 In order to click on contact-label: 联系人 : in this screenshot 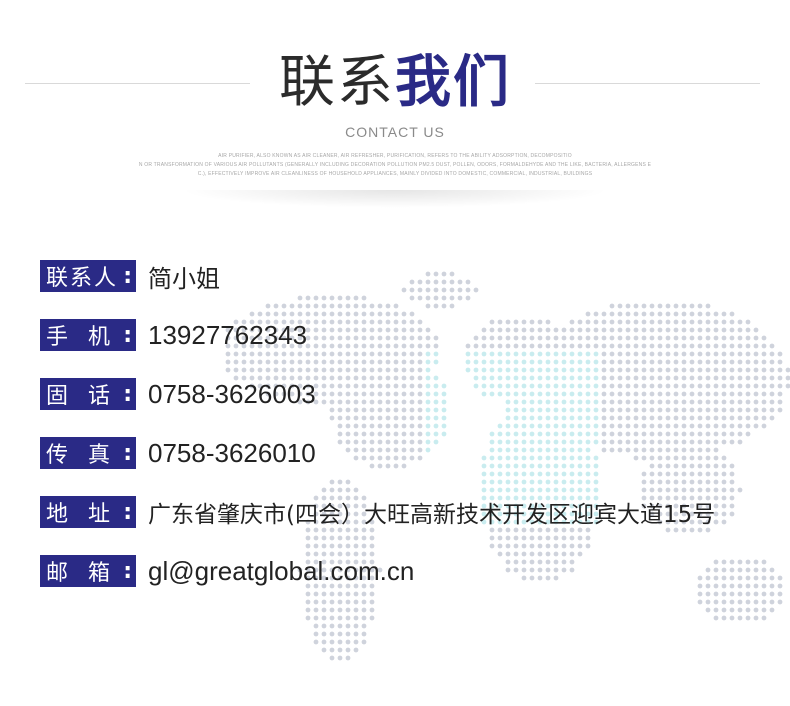, I will do `click(88, 276)`.